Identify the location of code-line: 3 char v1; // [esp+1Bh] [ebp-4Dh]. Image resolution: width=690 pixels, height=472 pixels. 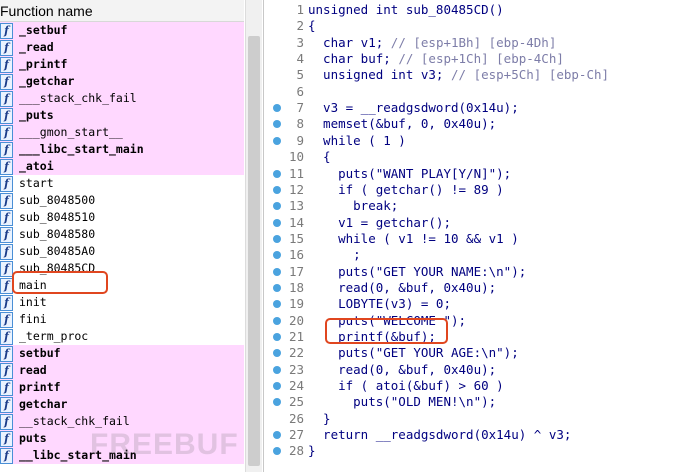
(477, 43).